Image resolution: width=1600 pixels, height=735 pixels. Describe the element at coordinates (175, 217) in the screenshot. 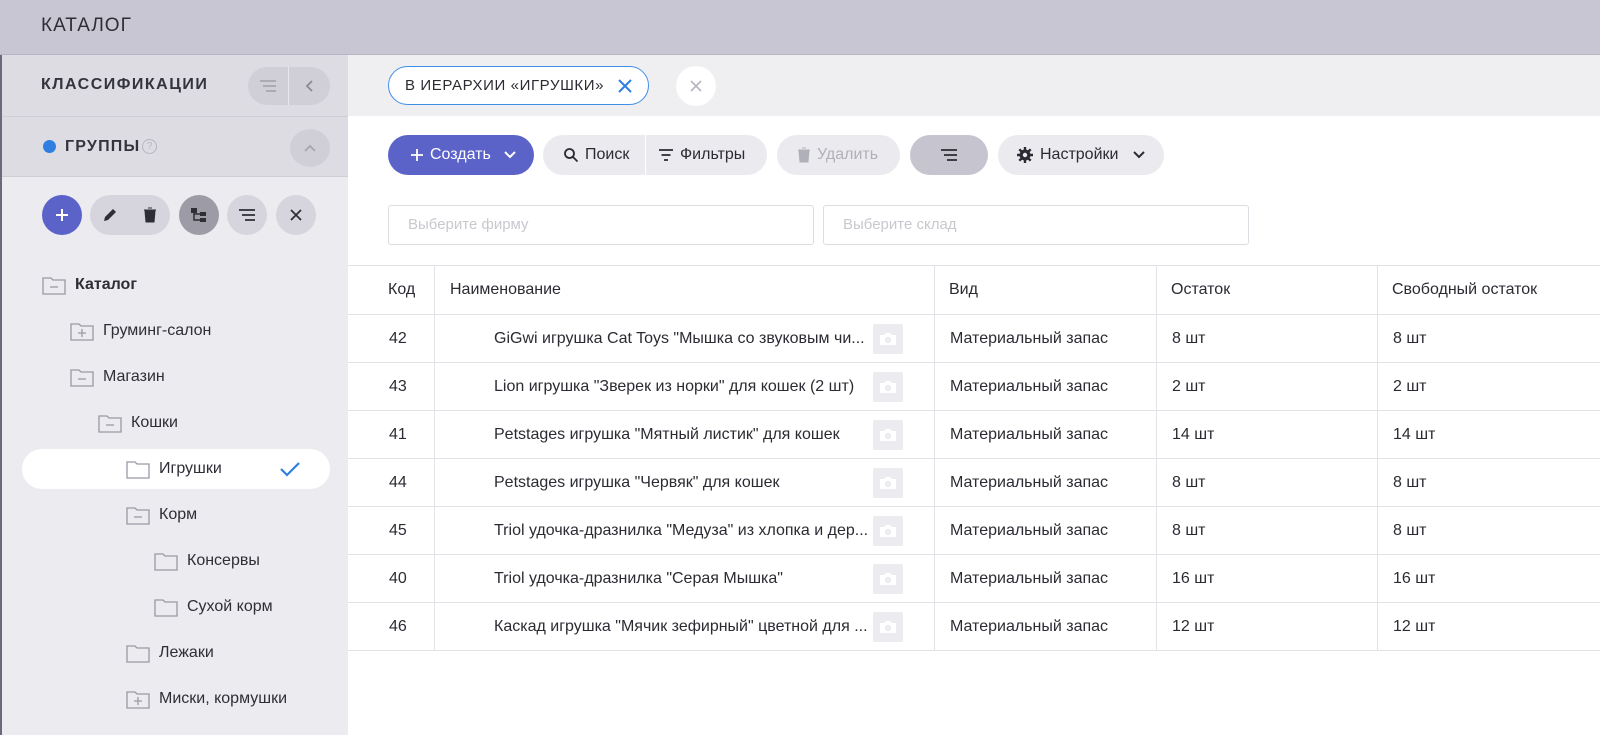

I see `group-tools` at that location.